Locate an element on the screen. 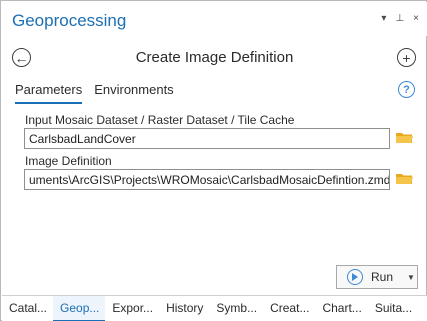 The image size is (427, 321). tab-environments: Environments is located at coordinates (133, 93).